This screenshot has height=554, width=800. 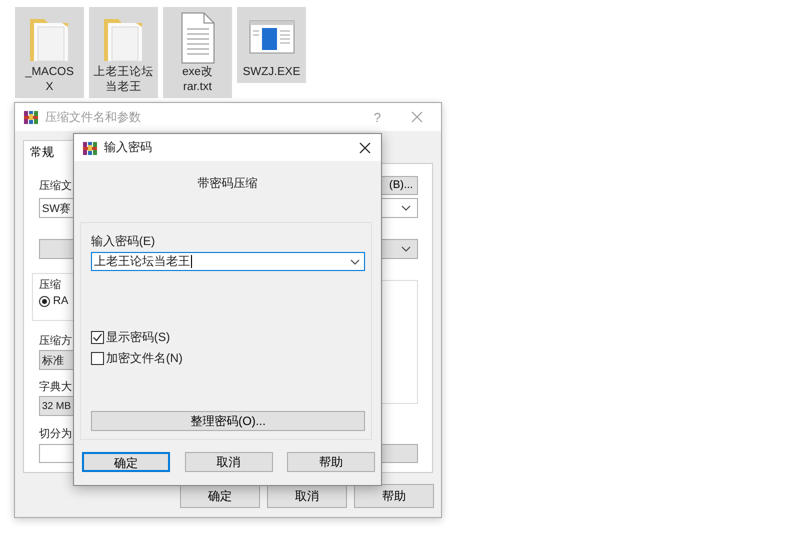 What do you see at coordinates (49, 52) in the screenshot?
I see `desktop-icon: _MACOS X` at bounding box center [49, 52].